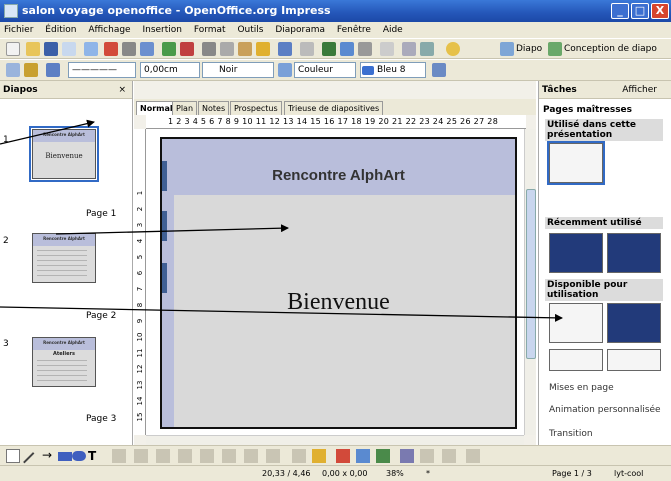 The image size is (671, 481). What do you see at coordinates (329, 49) in the screenshot?
I see `chart-icon` at bounding box center [329, 49].